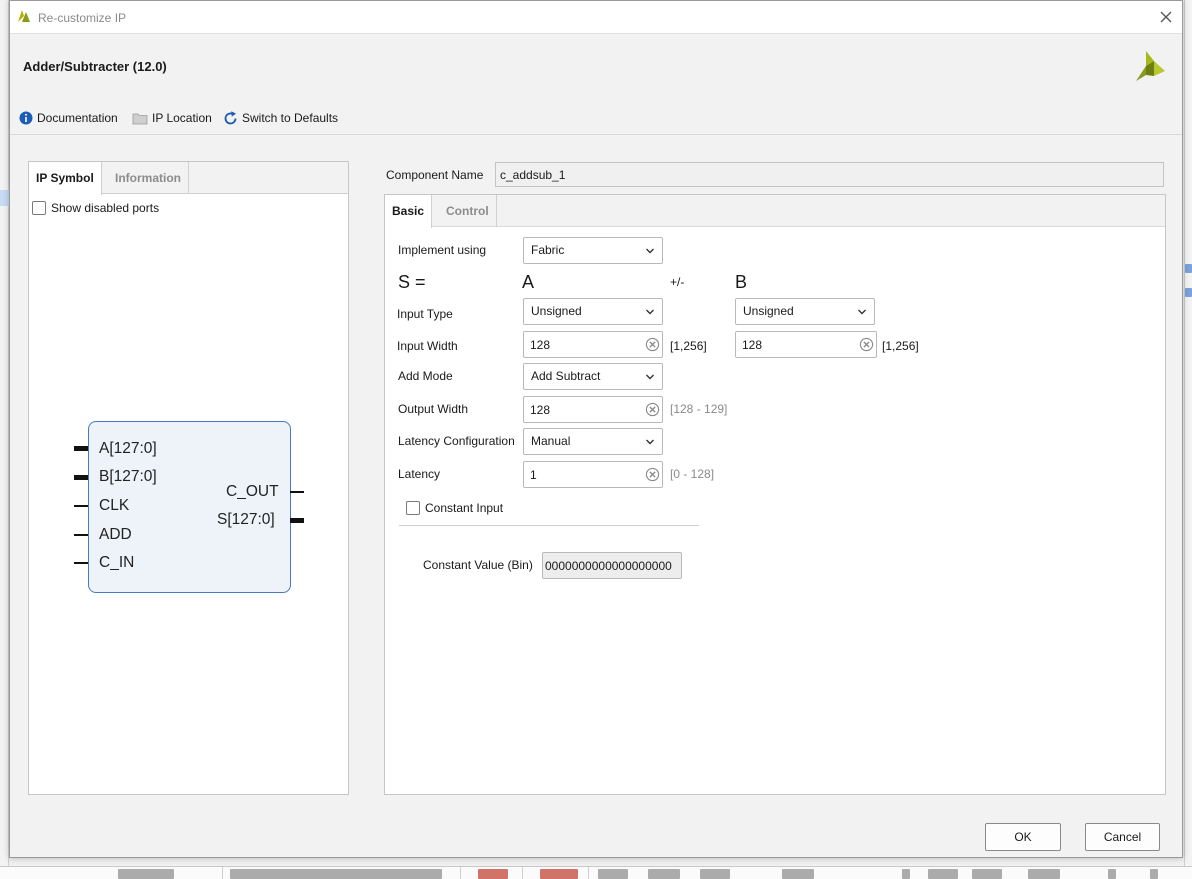 The image size is (1192, 879). Describe the element at coordinates (593, 474) in the screenshot. I see `latency-field: 1` at that location.